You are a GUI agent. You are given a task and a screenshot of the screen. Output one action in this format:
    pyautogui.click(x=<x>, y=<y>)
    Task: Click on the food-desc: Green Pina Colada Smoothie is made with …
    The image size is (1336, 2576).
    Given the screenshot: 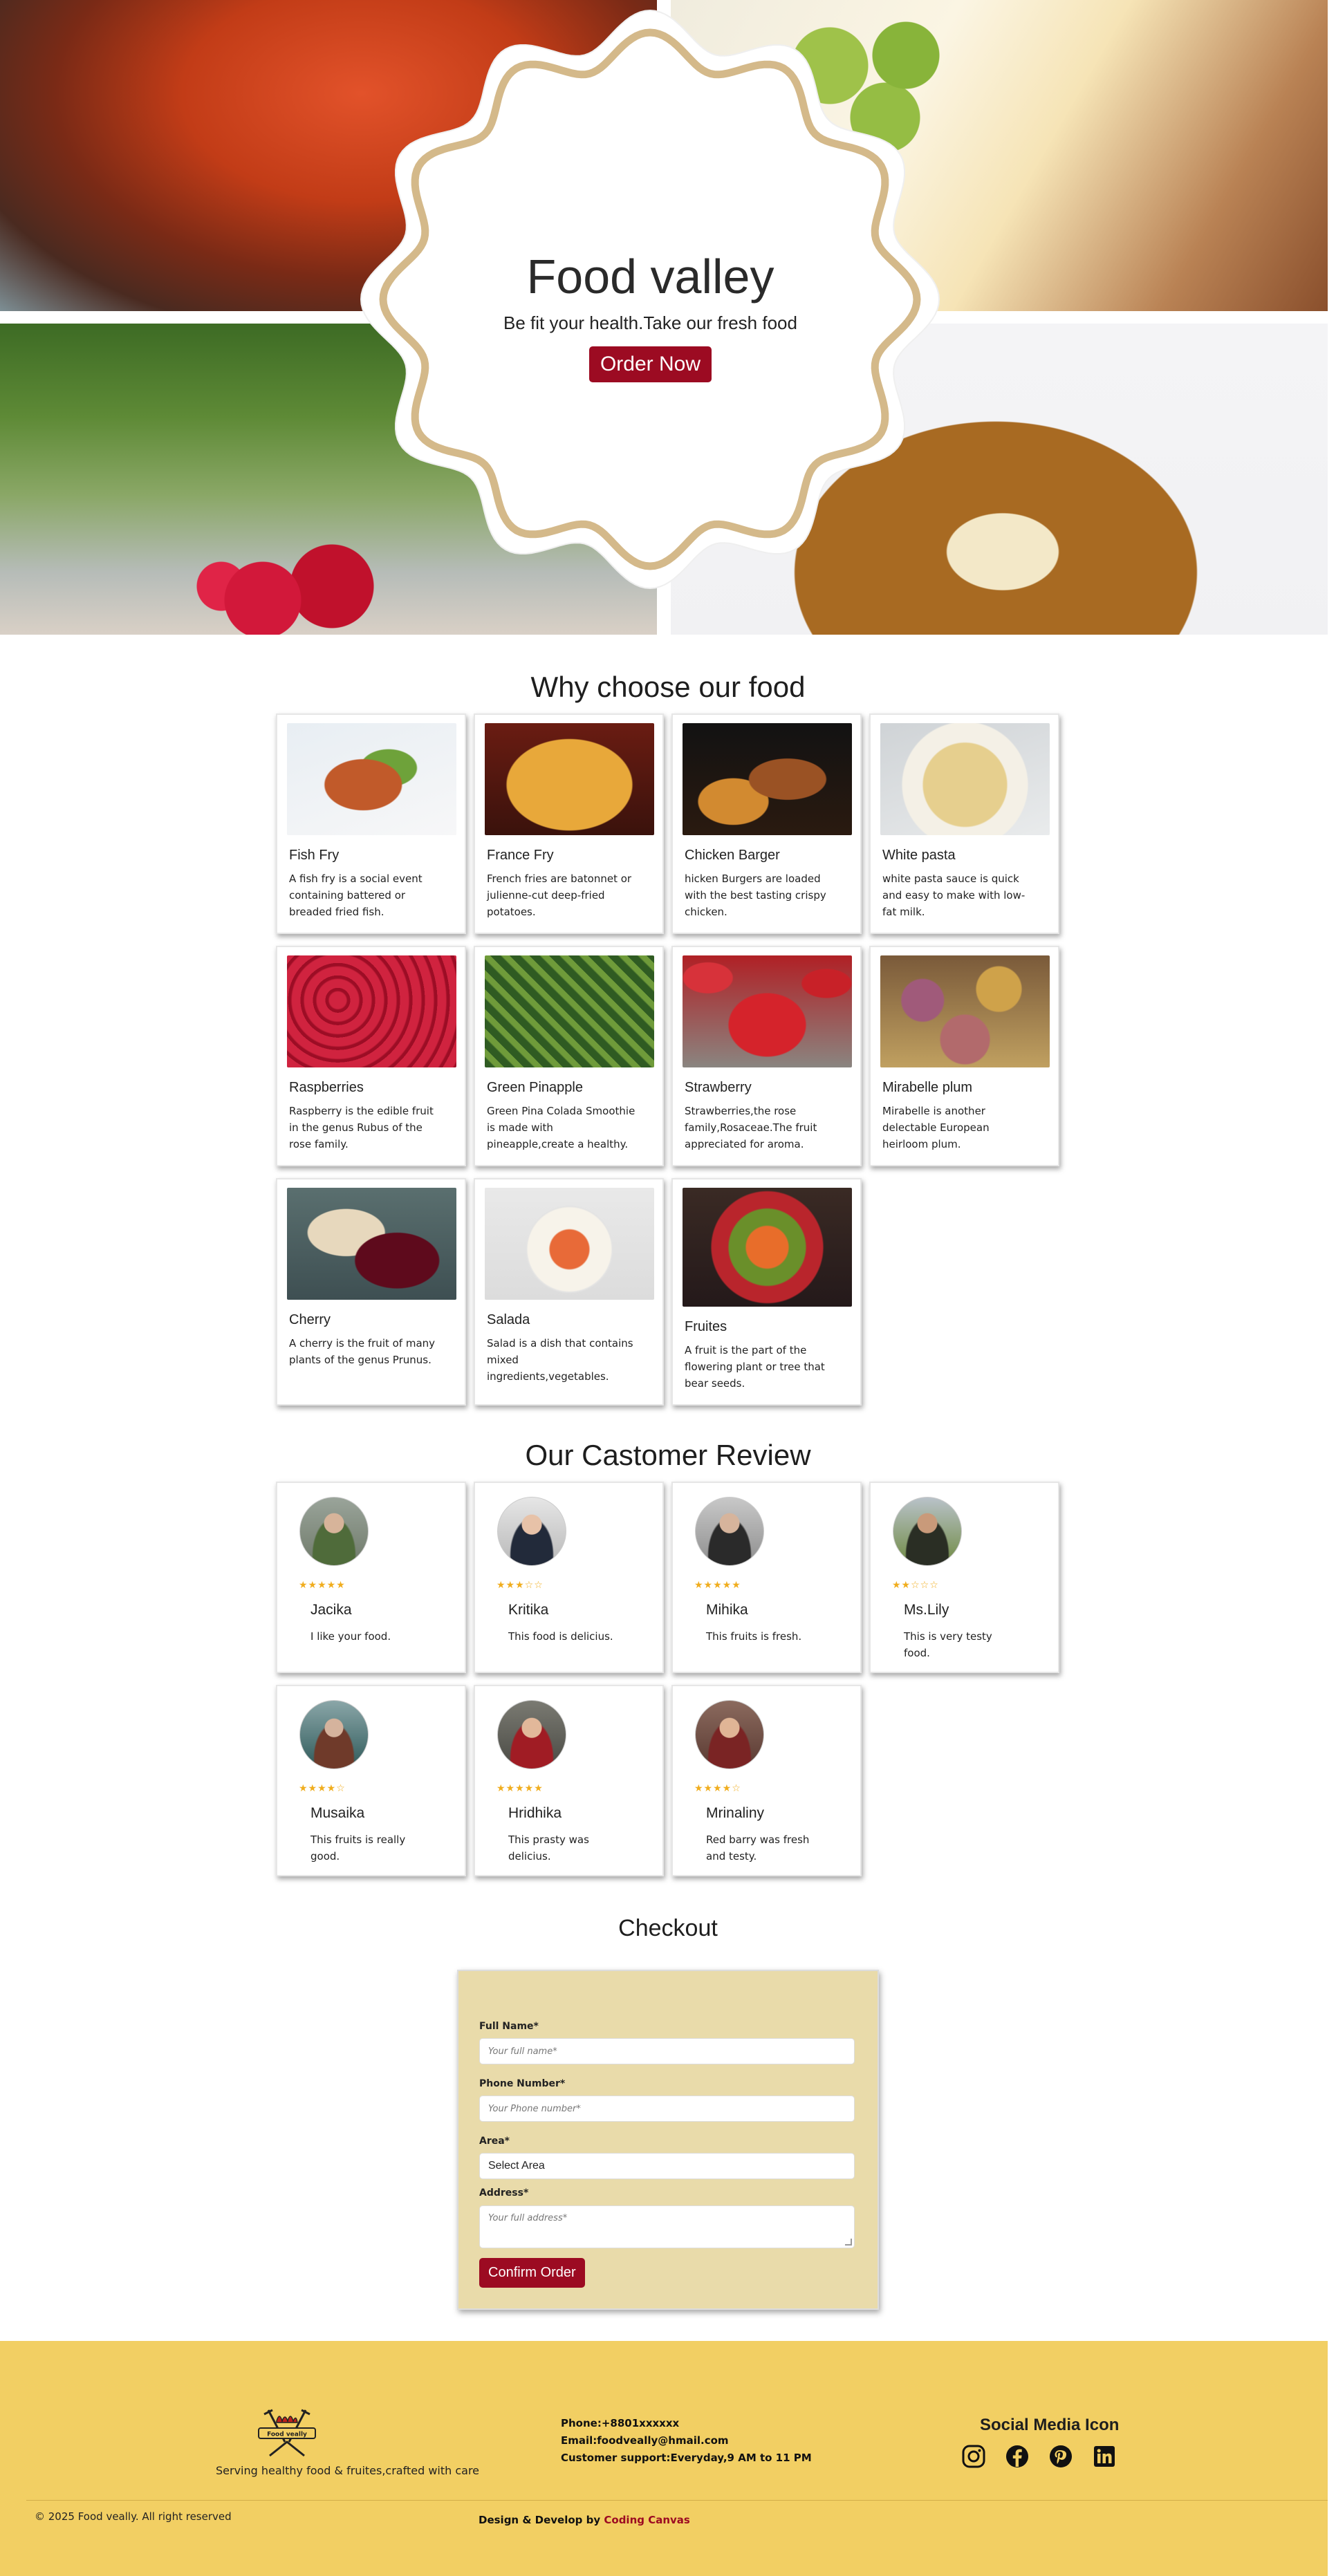 What is the action you would take?
    pyautogui.click(x=561, y=1127)
    